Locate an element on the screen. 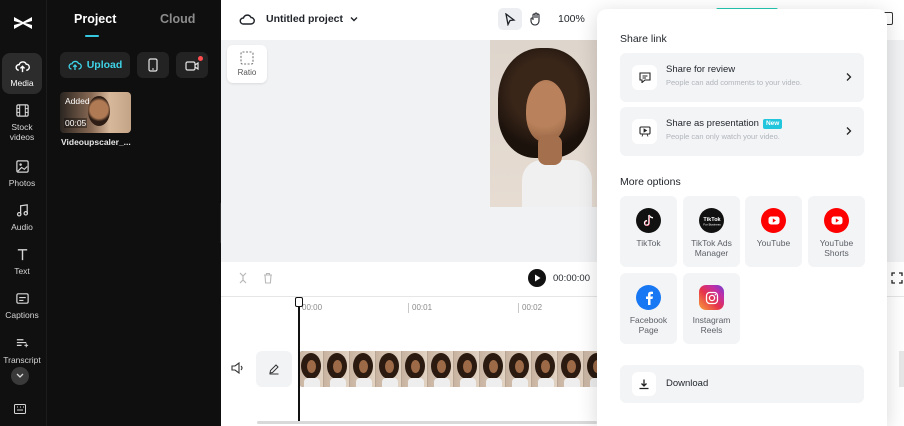 This screenshot has height=426, width=904. added-badge: Added is located at coordinates (77, 101).